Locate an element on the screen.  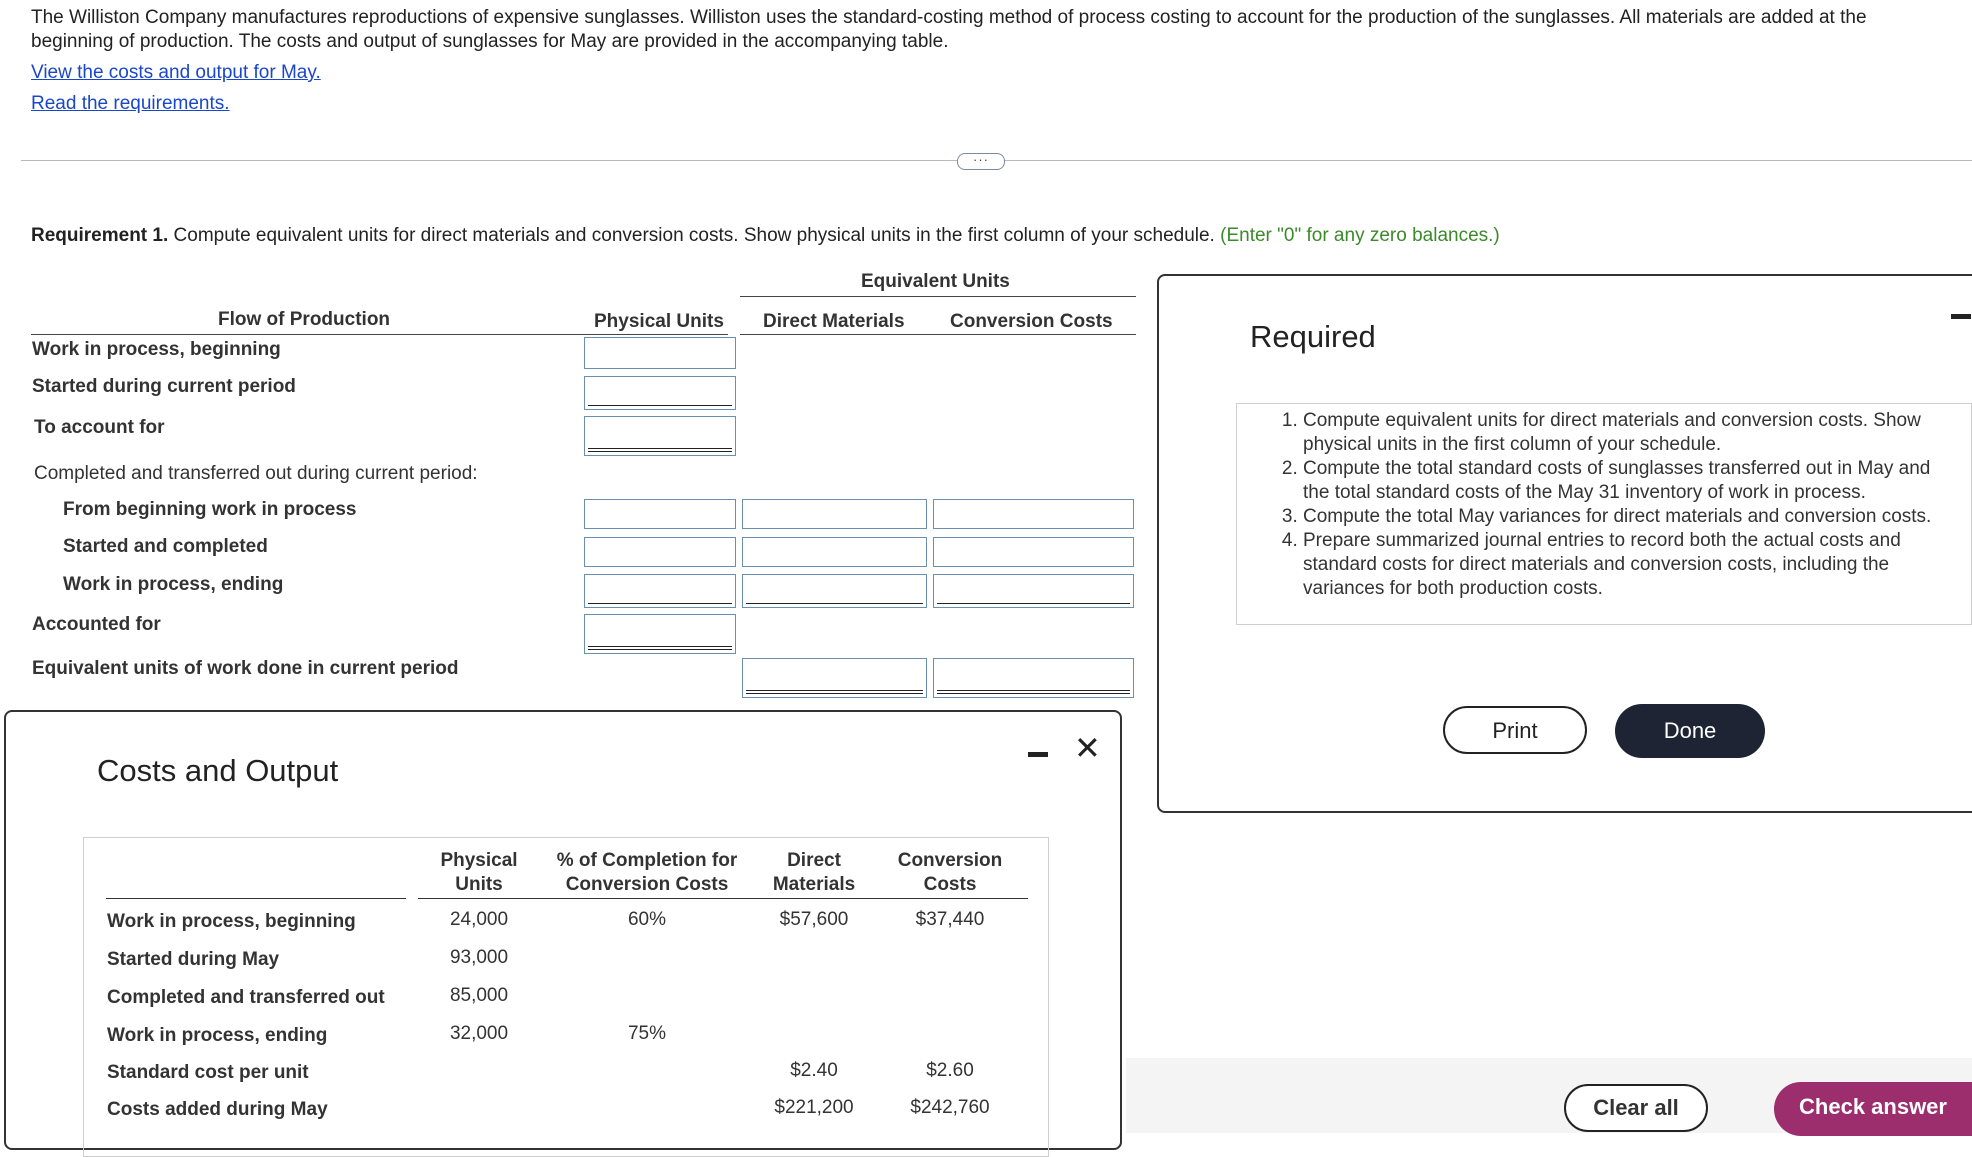
row-wip-beginning: Work in process, beginning is located at coordinates (156, 349).